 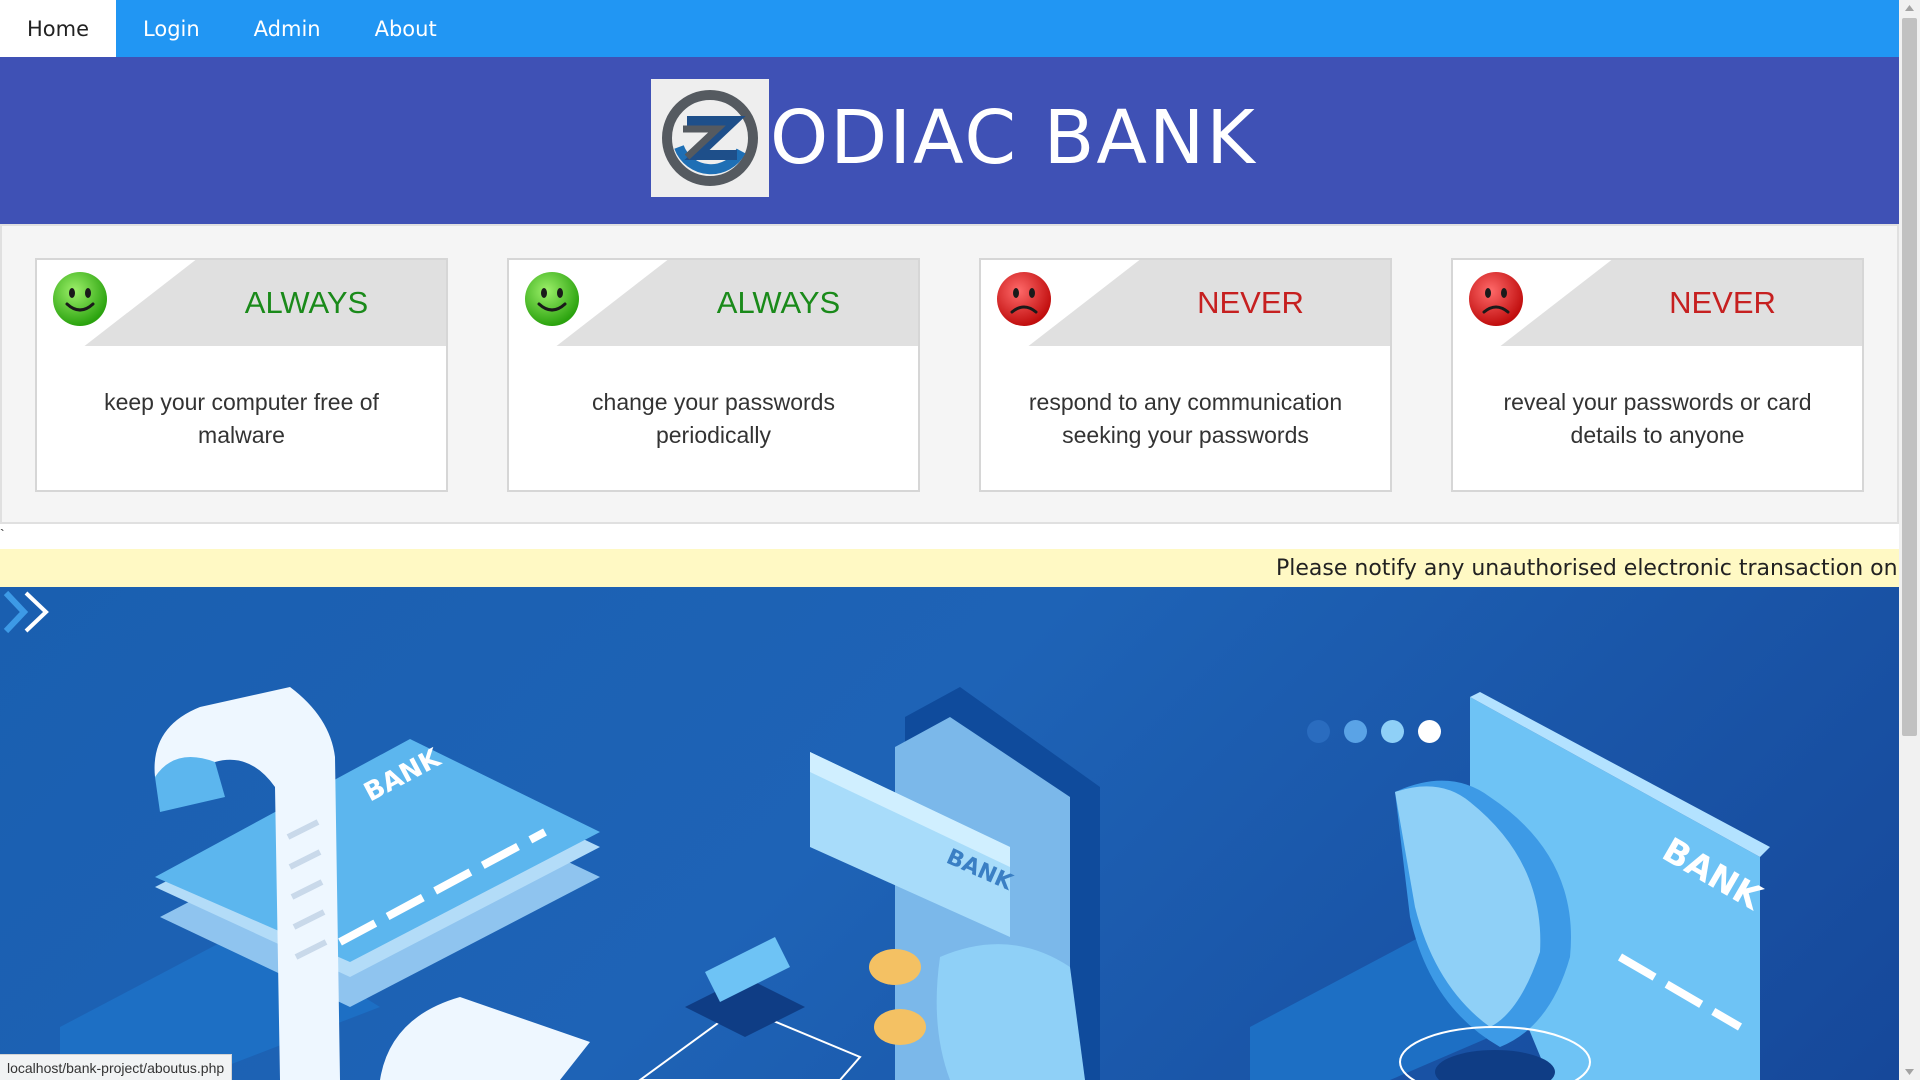 What do you see at coordinates (1429, 731) in the screenshot?
I see `carousel-dot-active` at bounding box center [1429, 731].